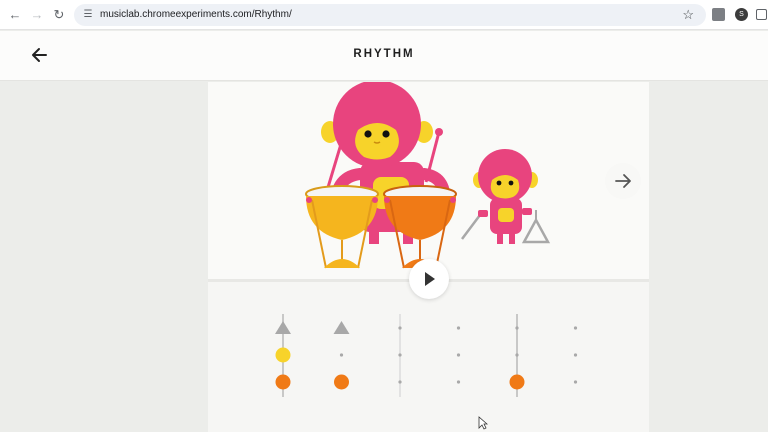 The width and height of the screenshot is (768, 432). I want to click on side-panel-icon, so click(761, 14).